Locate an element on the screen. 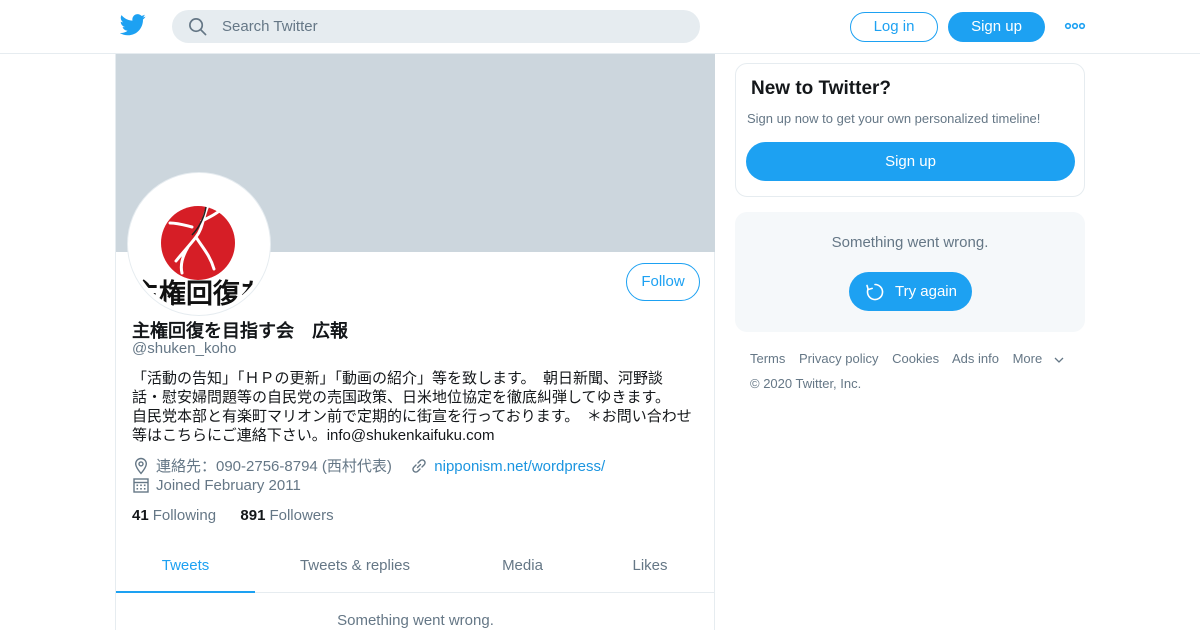 The image size is (1200, 630). profile-joined-row: Joined February 2011 is located at coordinates (216, 486).